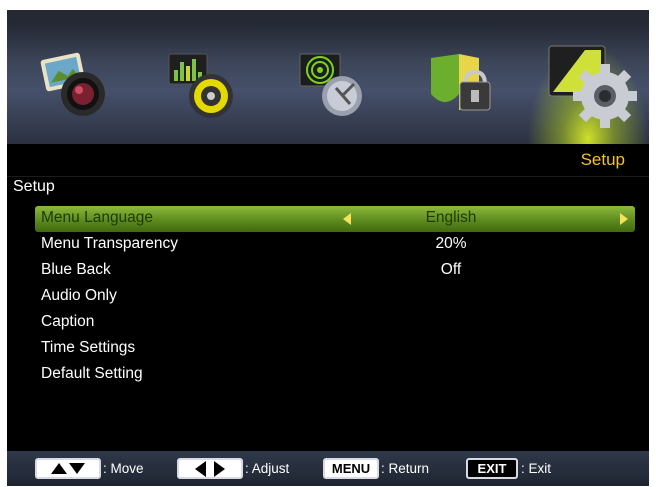 The width and height of the screenshot is (656, 487). Describe the element at coordinates (335, 323) in the screenshot. I see `menu-item-caption: Caption` at that location.